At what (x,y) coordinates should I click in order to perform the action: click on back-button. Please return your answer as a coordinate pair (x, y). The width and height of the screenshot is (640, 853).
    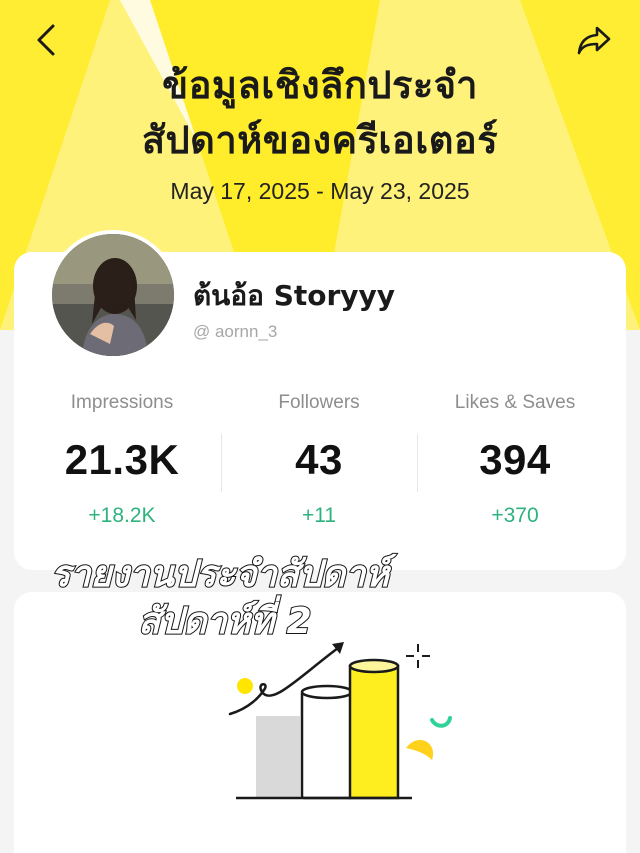
    Looking at the image, I should click on (46, 40).